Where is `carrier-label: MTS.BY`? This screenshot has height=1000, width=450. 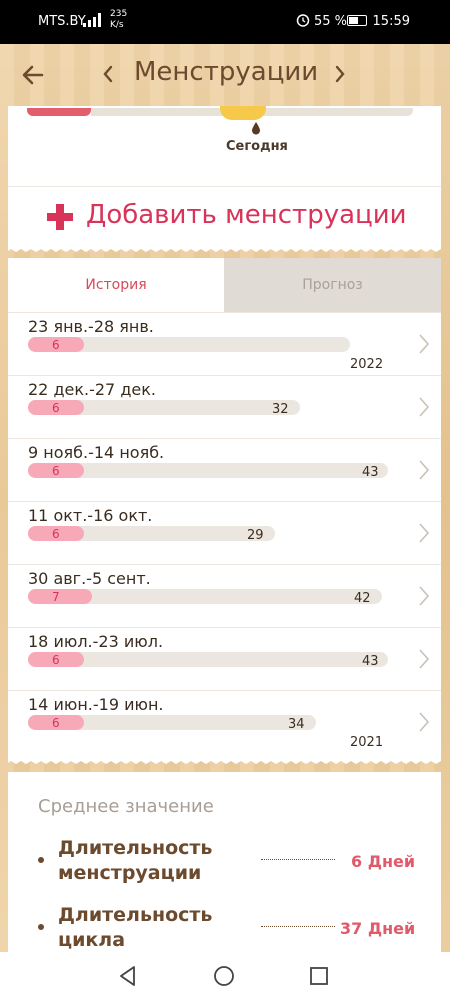 carrier-label: MTS.BY is located at coordinates (62, 21).